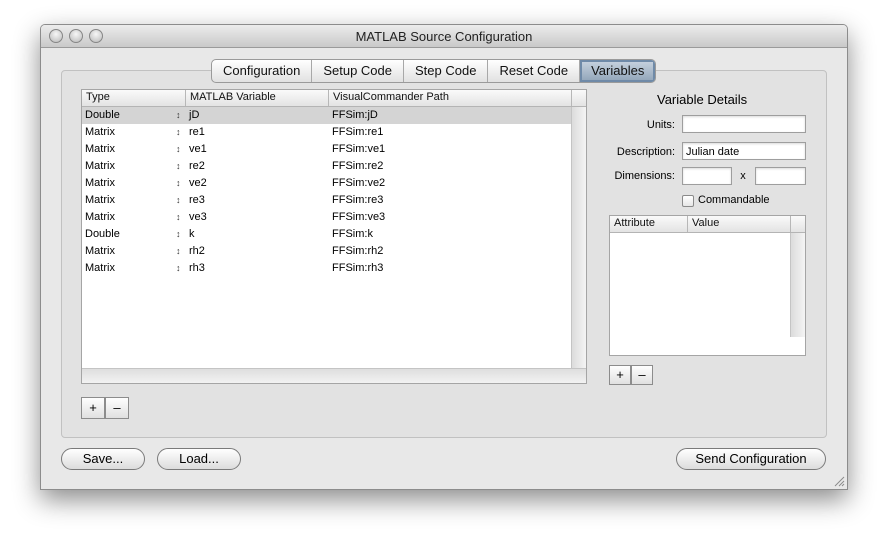 Image resolution: width=885 pixels, height=543 pixels. Describe the element at coordinates (642, 375) in the screenshot. I see `remove-attribute-button: –` at that location.